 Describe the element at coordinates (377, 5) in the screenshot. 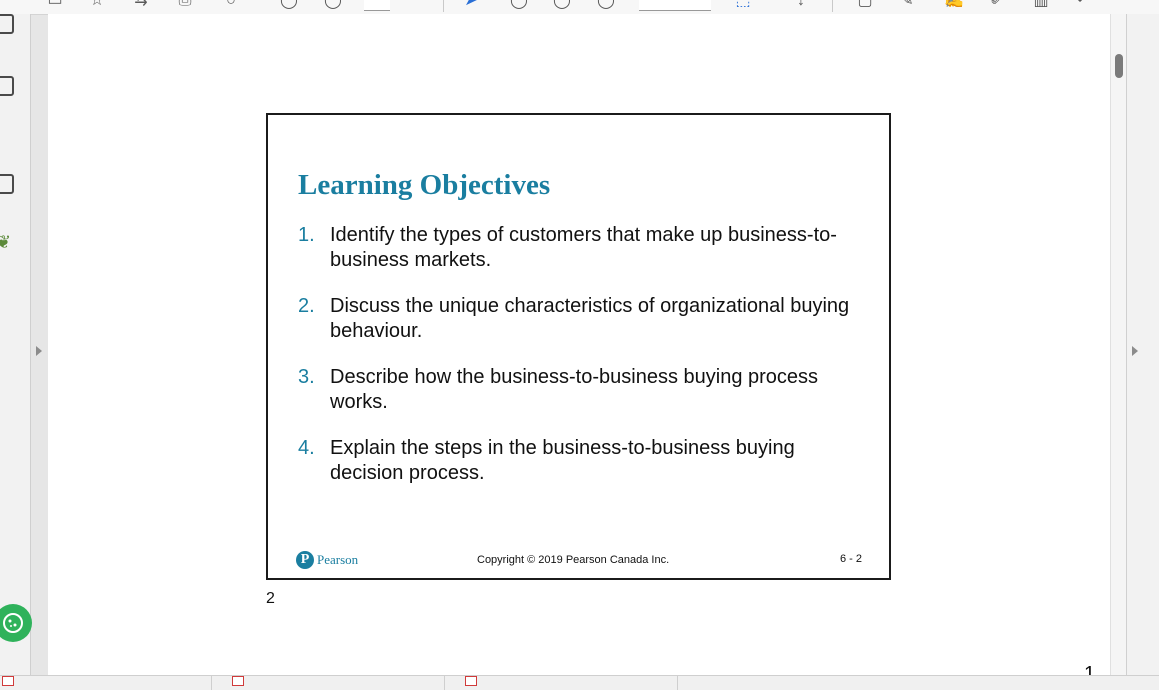

I see `page-number-input` at that location.